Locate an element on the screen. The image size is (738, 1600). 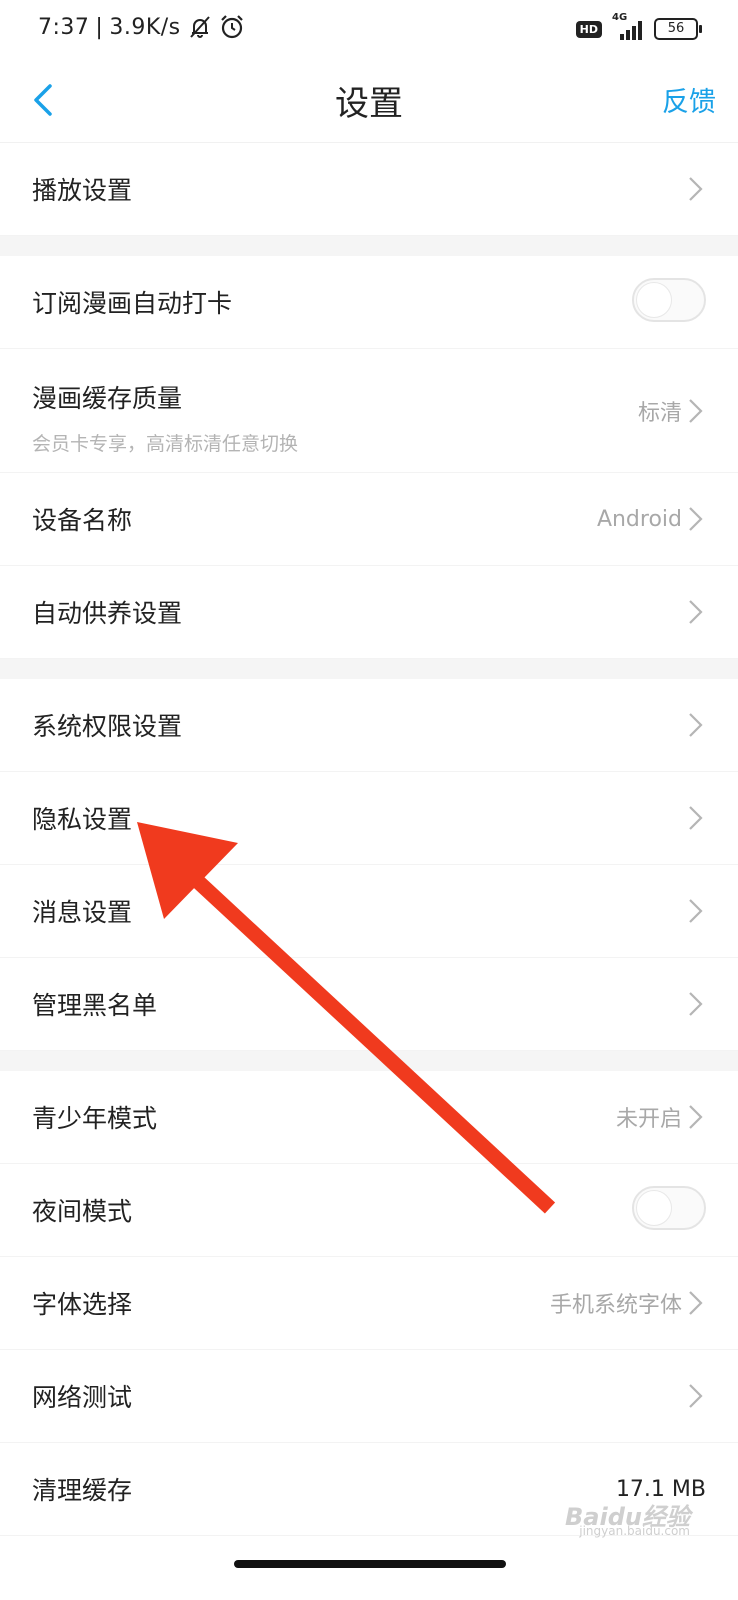
row-auto-feed: 自动供养设置 is located at coordinates (369, 612).